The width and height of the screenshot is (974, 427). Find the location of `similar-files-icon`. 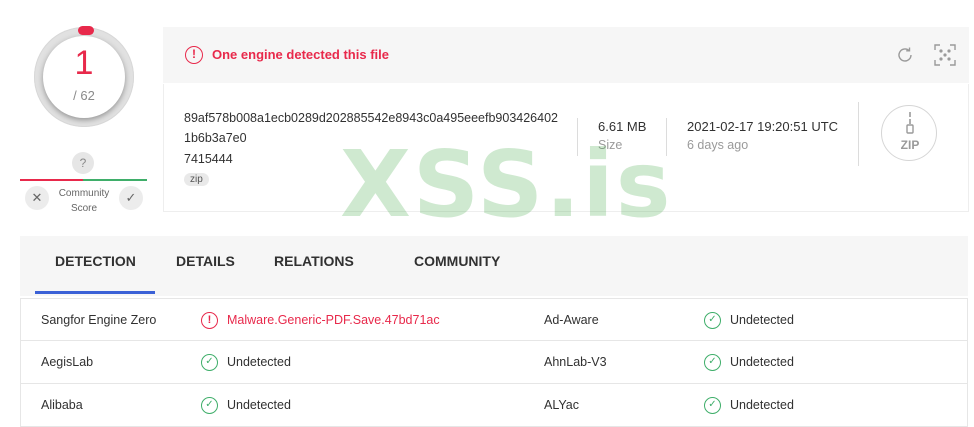

similar-files-icon is located at coordinates (945, 55).